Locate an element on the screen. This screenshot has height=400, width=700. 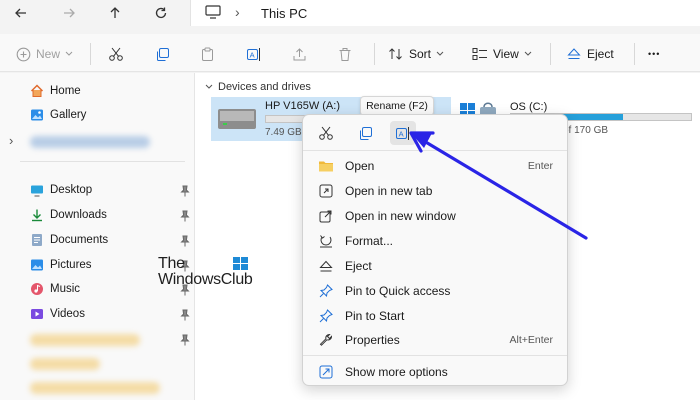
sidebar-divider is located at coordinates (102, 161).